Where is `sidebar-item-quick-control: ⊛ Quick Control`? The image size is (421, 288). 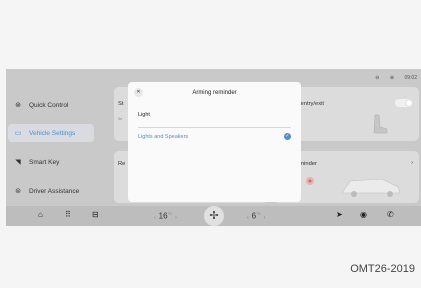 sidebar-item-quick-control: ⊛ Quick Control is located at coordinates (51, 105).